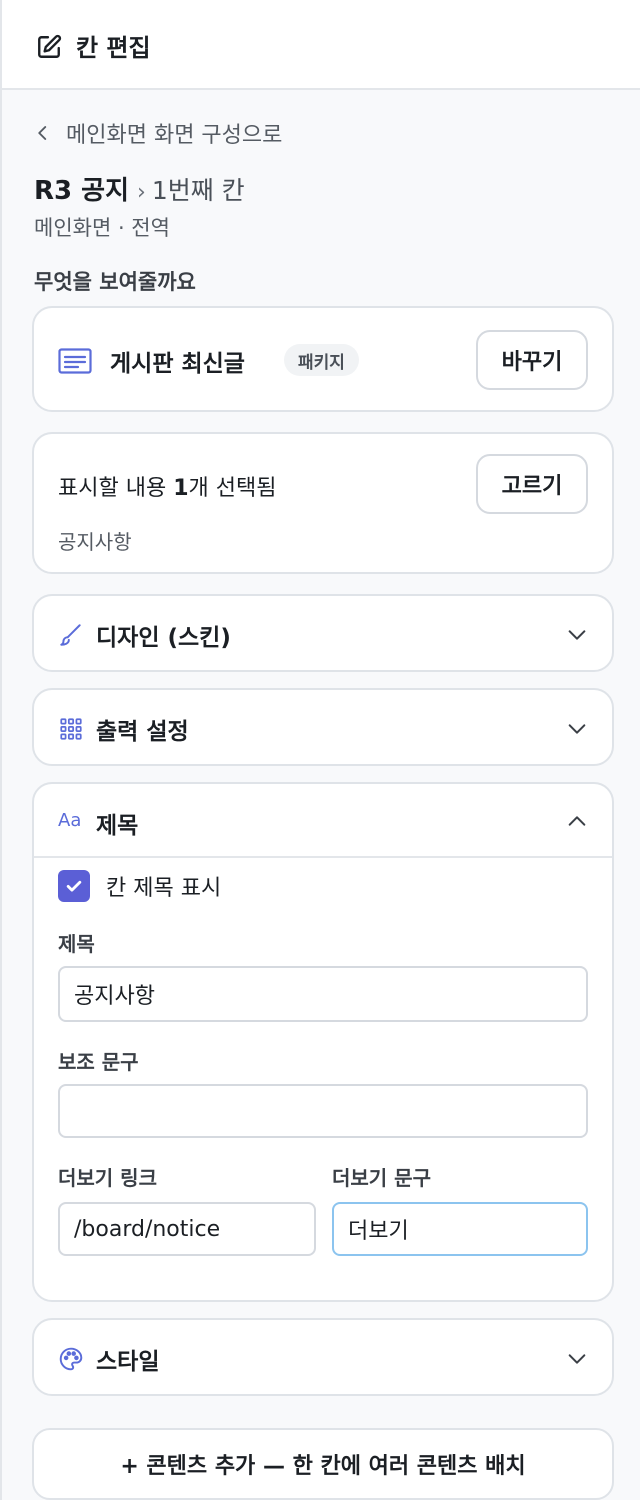  I want to click on accordion-title-title: 제목, so click(117, 826).